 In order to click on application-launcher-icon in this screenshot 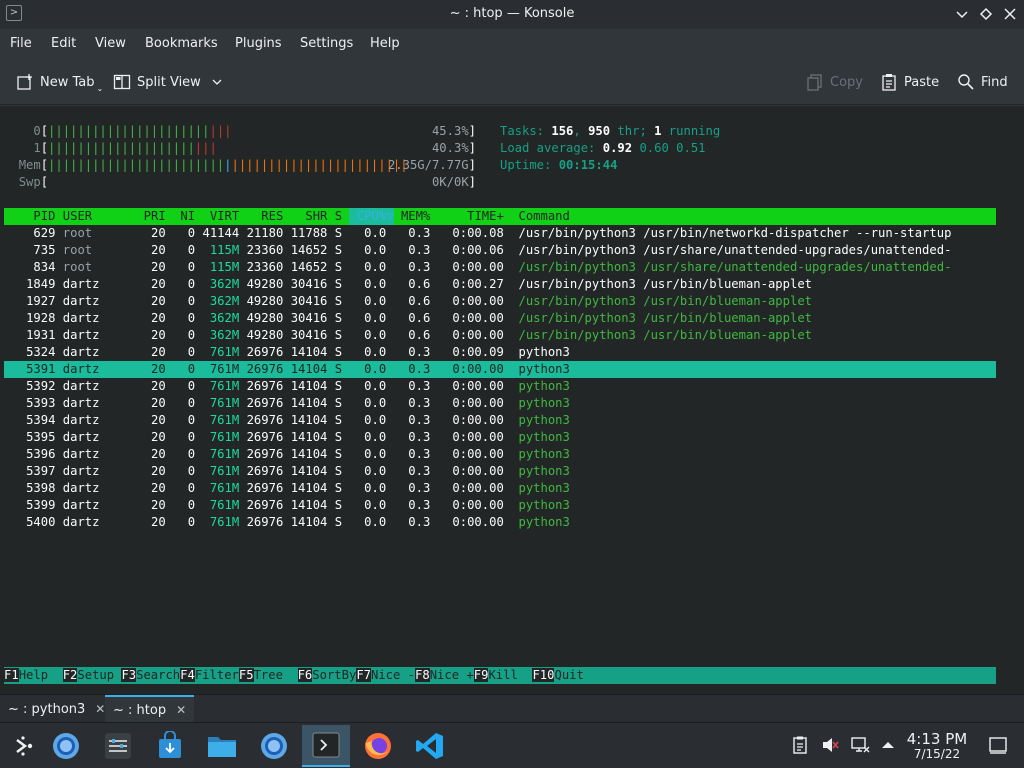, I will do `click(24, 746)`.